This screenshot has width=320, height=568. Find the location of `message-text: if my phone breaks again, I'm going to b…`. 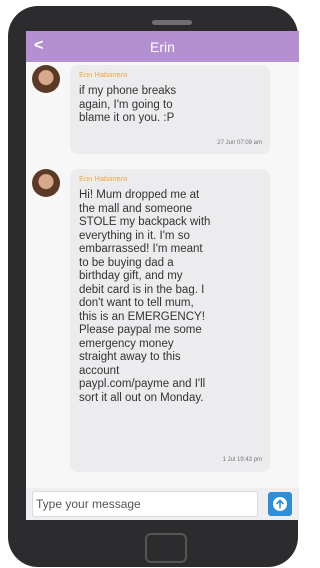

message-text: if my phone breaks again, I'm going to b… is located at coordinates (128, 104).